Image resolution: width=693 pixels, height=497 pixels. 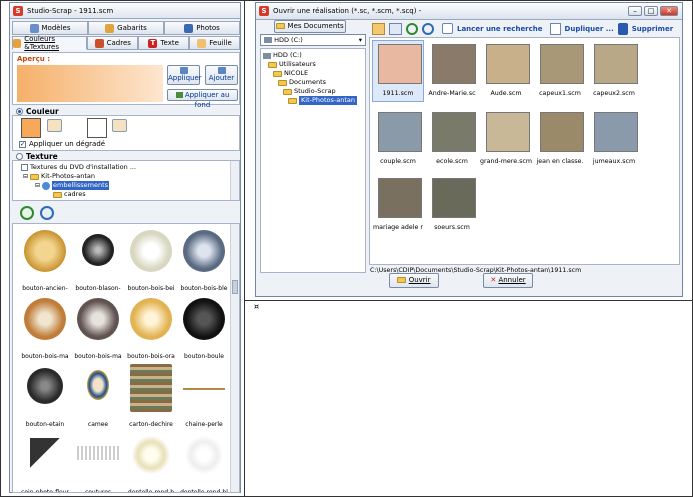 I want to click on studio-title: Studio-Scrap - 1911.scm, so click(x=70, y=10).